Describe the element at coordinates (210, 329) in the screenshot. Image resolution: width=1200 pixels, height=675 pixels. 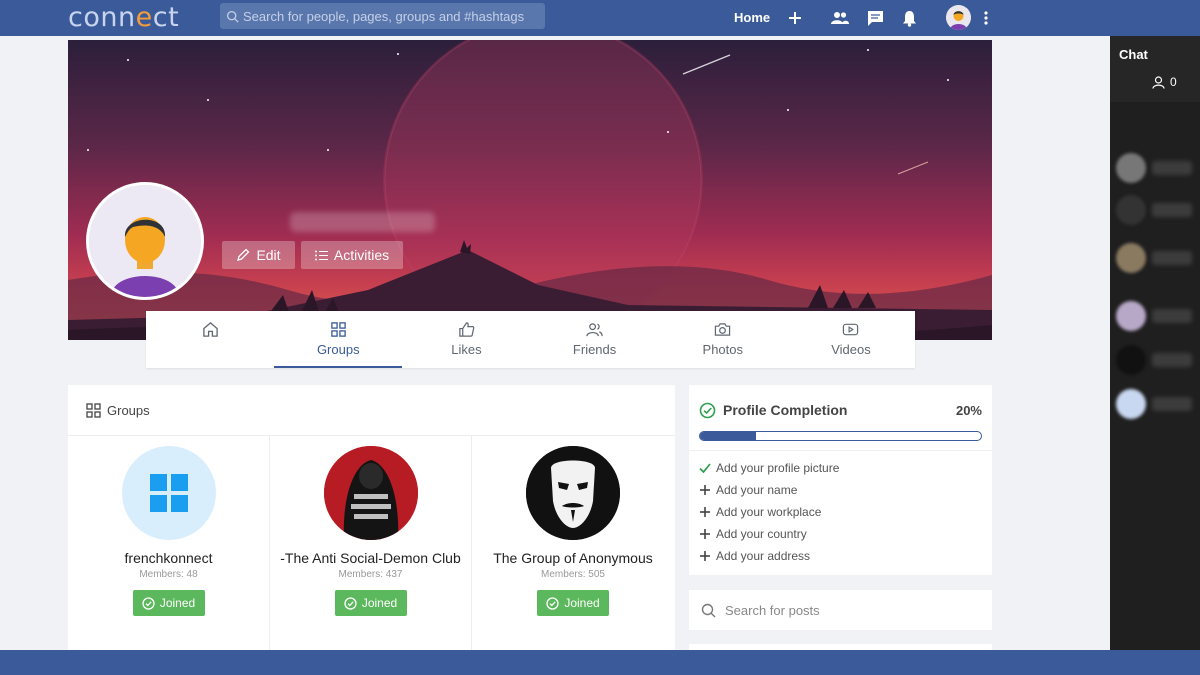
I see `home-icon` at that location.